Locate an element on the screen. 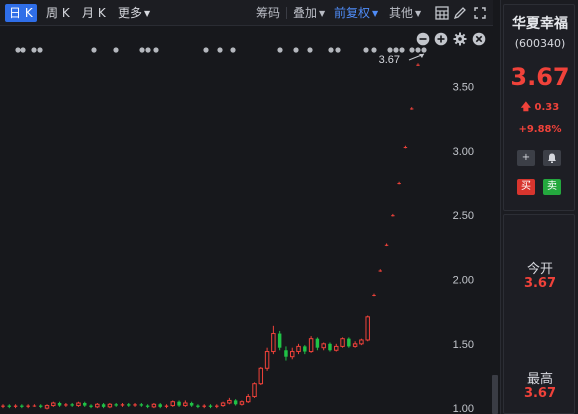 The width and height of the screenshot is (578, 414). forward-adjust-label: 前复权 is located at coordinates (352, 13).